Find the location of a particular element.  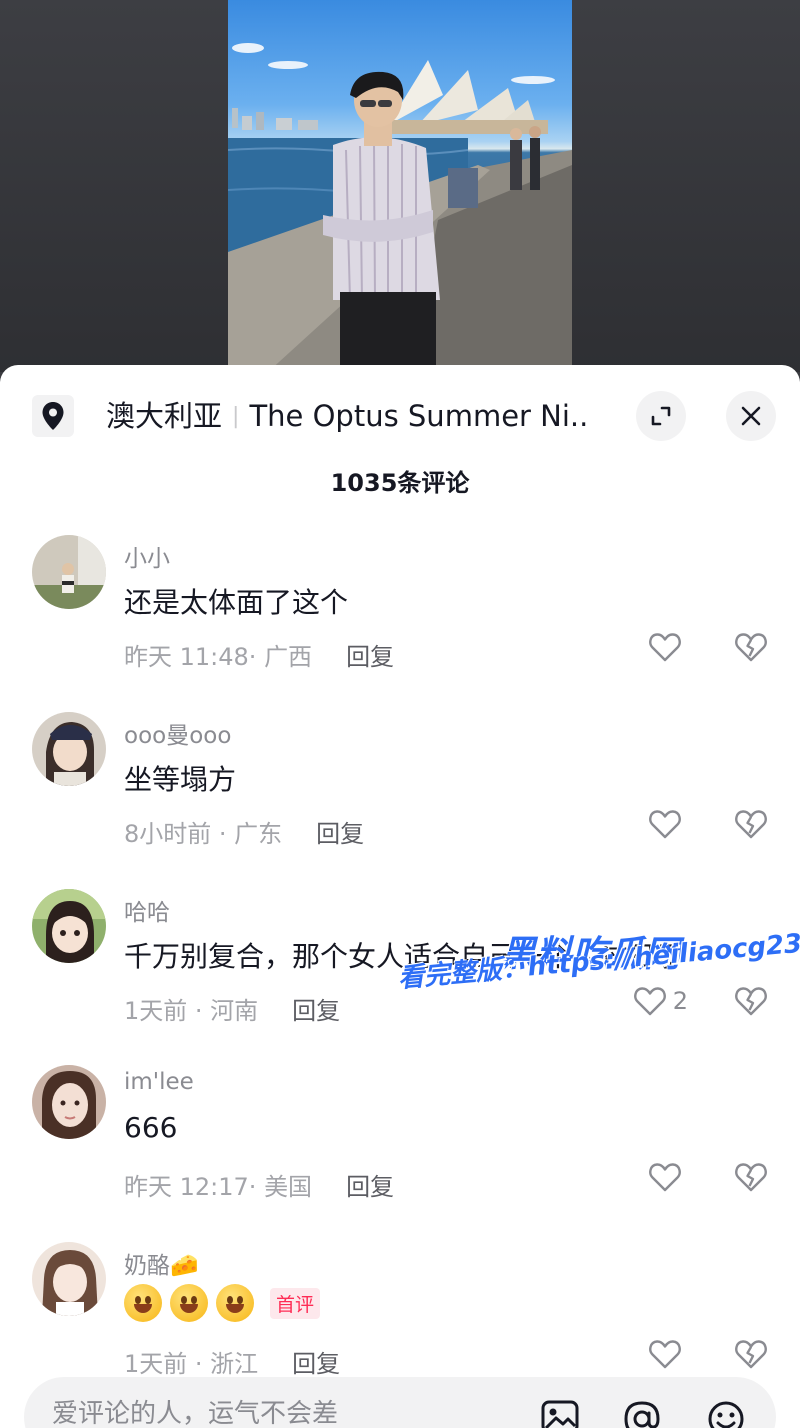

comment-input-bar is located at coordinates (400, 1402).